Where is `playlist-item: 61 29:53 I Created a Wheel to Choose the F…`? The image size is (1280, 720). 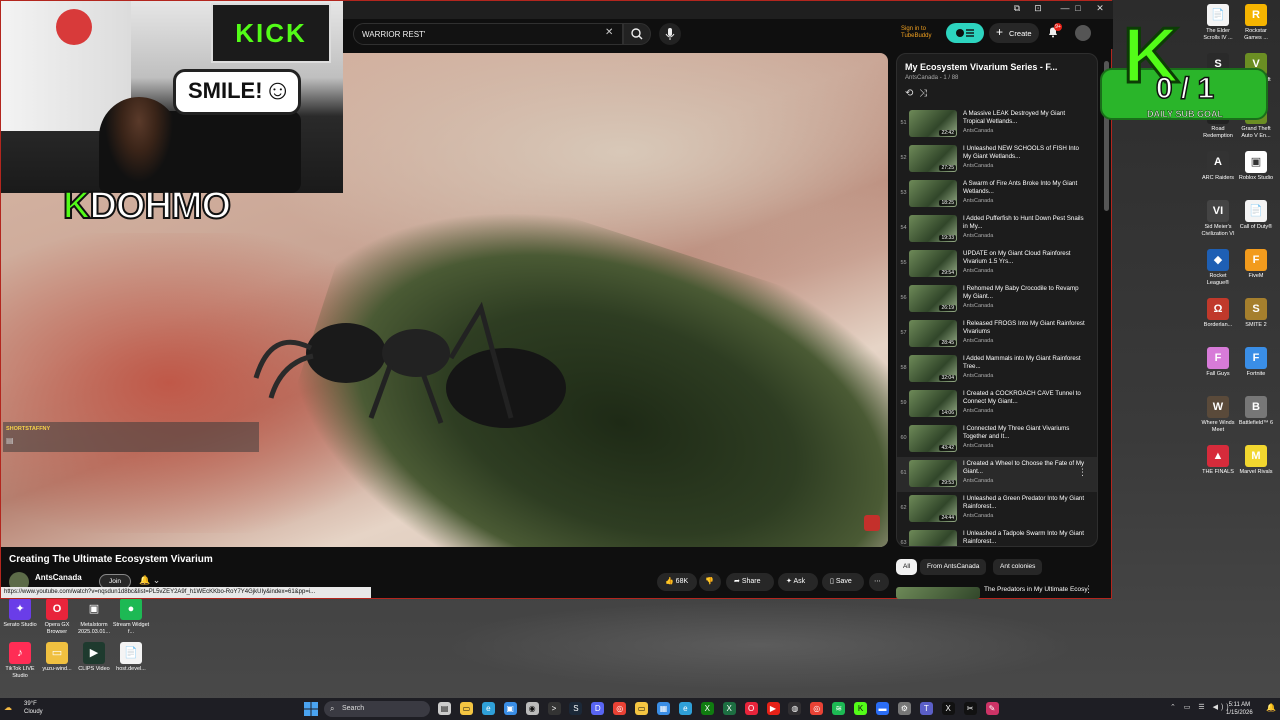 playlist-item: 61 29:53 I Created a Wheel to Choose the F… is located at coordinates (997, 474).